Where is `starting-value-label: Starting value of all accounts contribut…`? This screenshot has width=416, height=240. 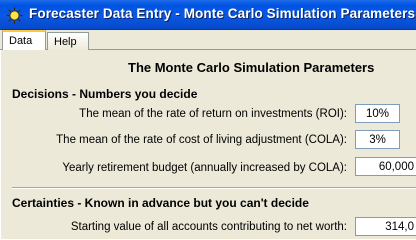
starting-value-label: Starting value of all accounts contribut… is located at coordinates (208, 227).